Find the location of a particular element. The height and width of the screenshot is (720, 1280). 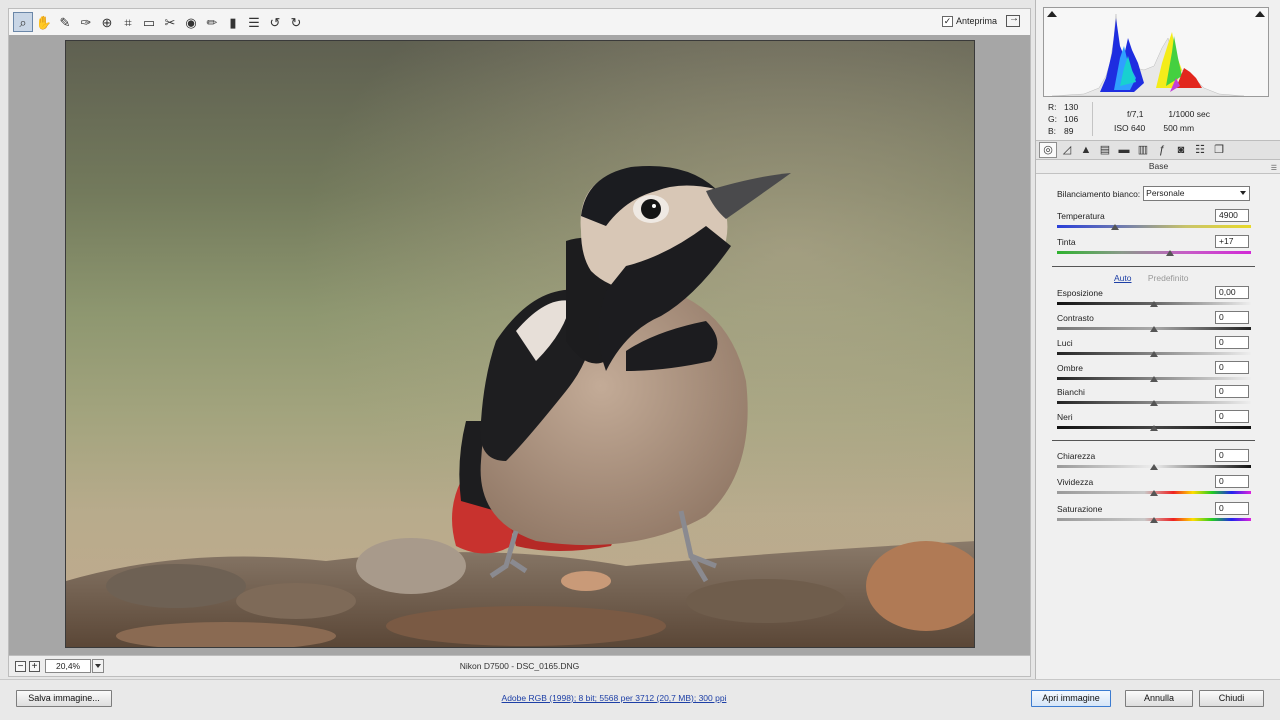

preview-label: Anteprima is located at coordinates (976, 21).